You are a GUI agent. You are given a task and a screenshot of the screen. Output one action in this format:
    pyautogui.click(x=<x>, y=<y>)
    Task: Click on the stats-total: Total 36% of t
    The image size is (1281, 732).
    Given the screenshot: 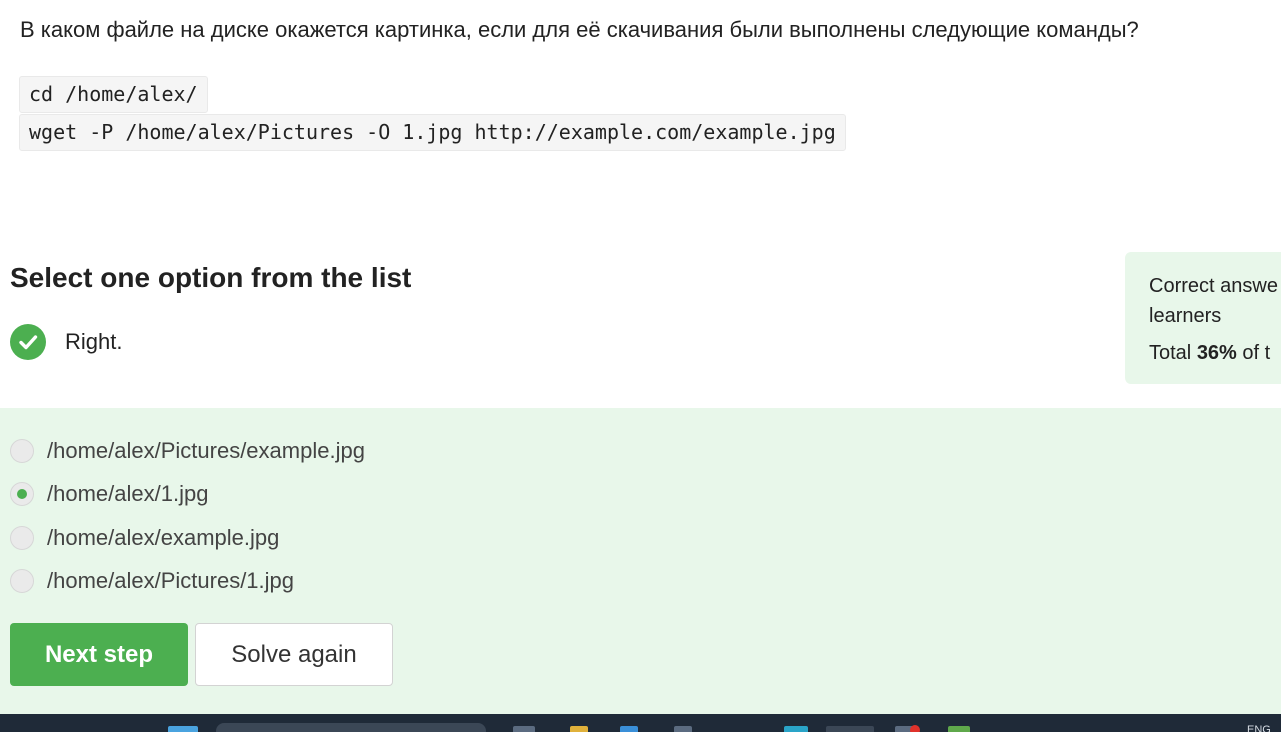 What is the action you would take?
    pyautogui.click(x=1215, y=353)
    